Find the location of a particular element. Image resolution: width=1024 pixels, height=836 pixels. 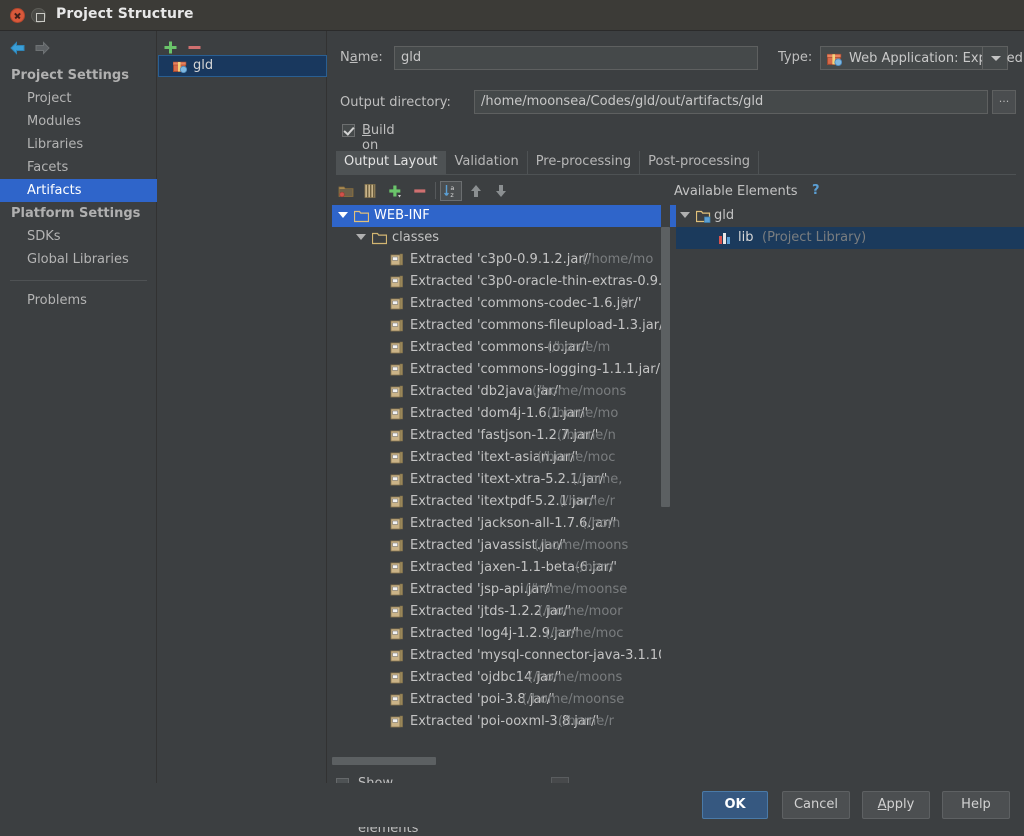

sidebar-item-facets: Facets is located at coordinates (78, 167).